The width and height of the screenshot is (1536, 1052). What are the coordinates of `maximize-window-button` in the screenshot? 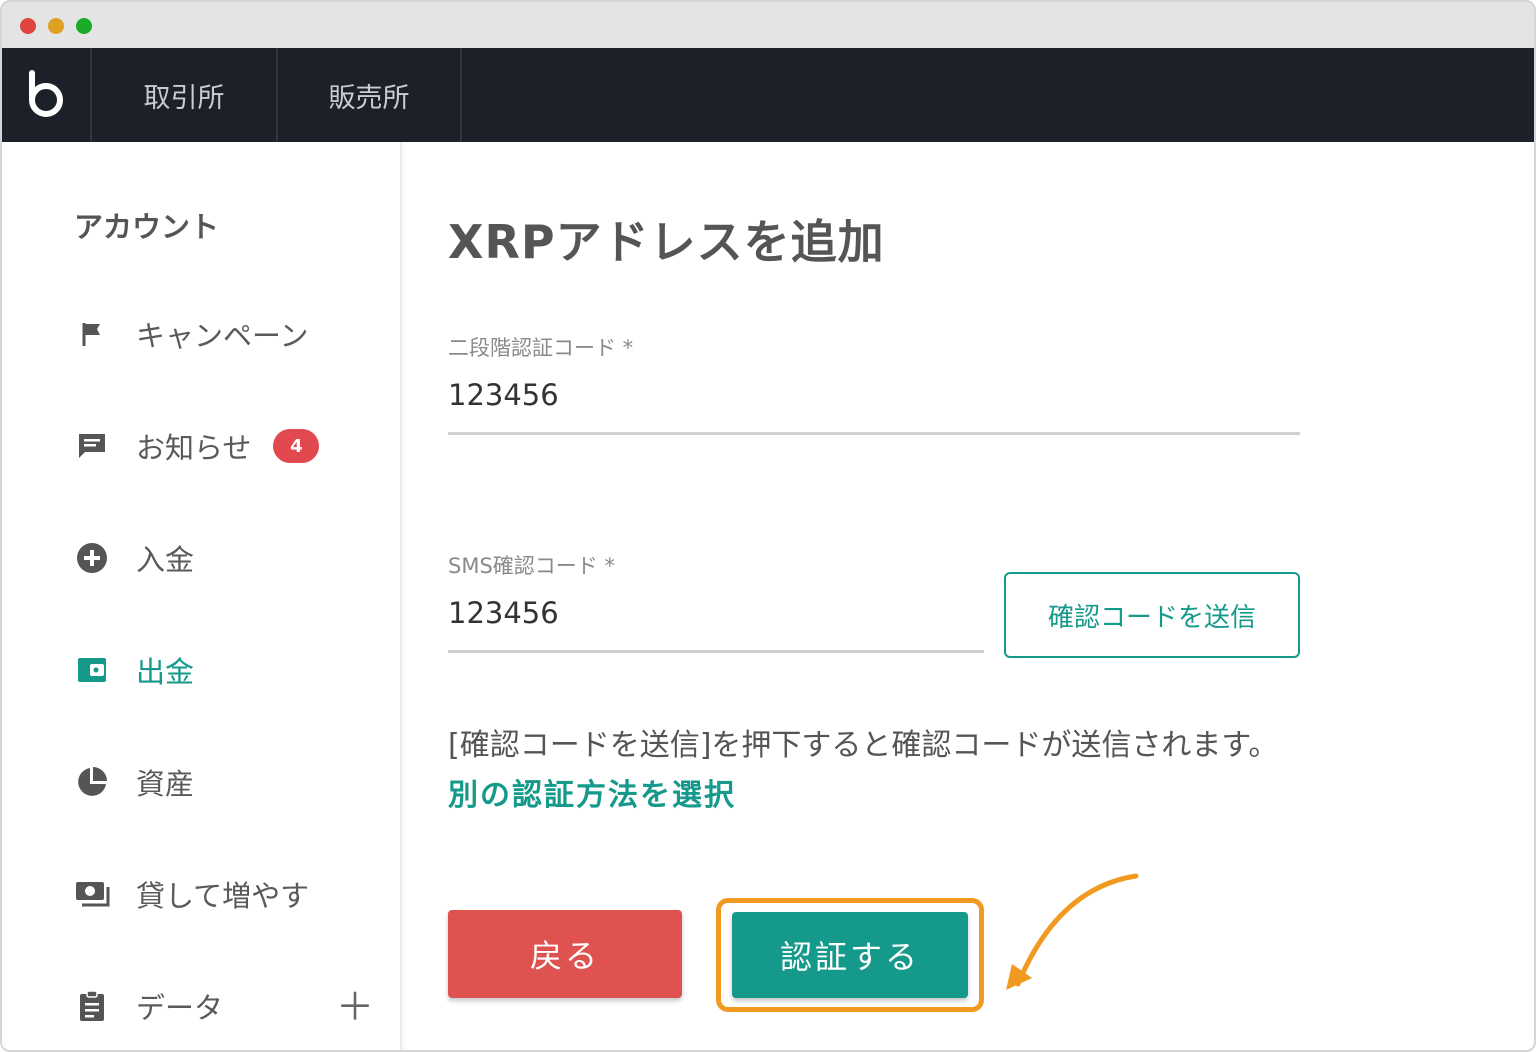 It's located at (84, 26).